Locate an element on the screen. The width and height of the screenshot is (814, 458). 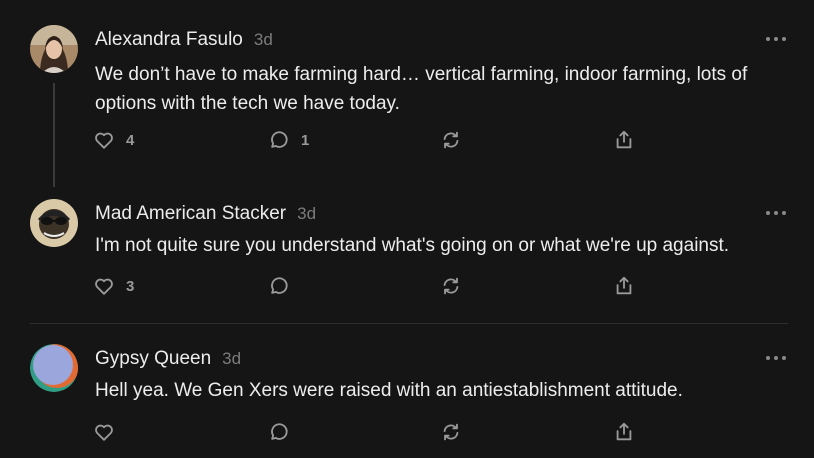
reply-button: 1 is located at coordinates (288, 140).